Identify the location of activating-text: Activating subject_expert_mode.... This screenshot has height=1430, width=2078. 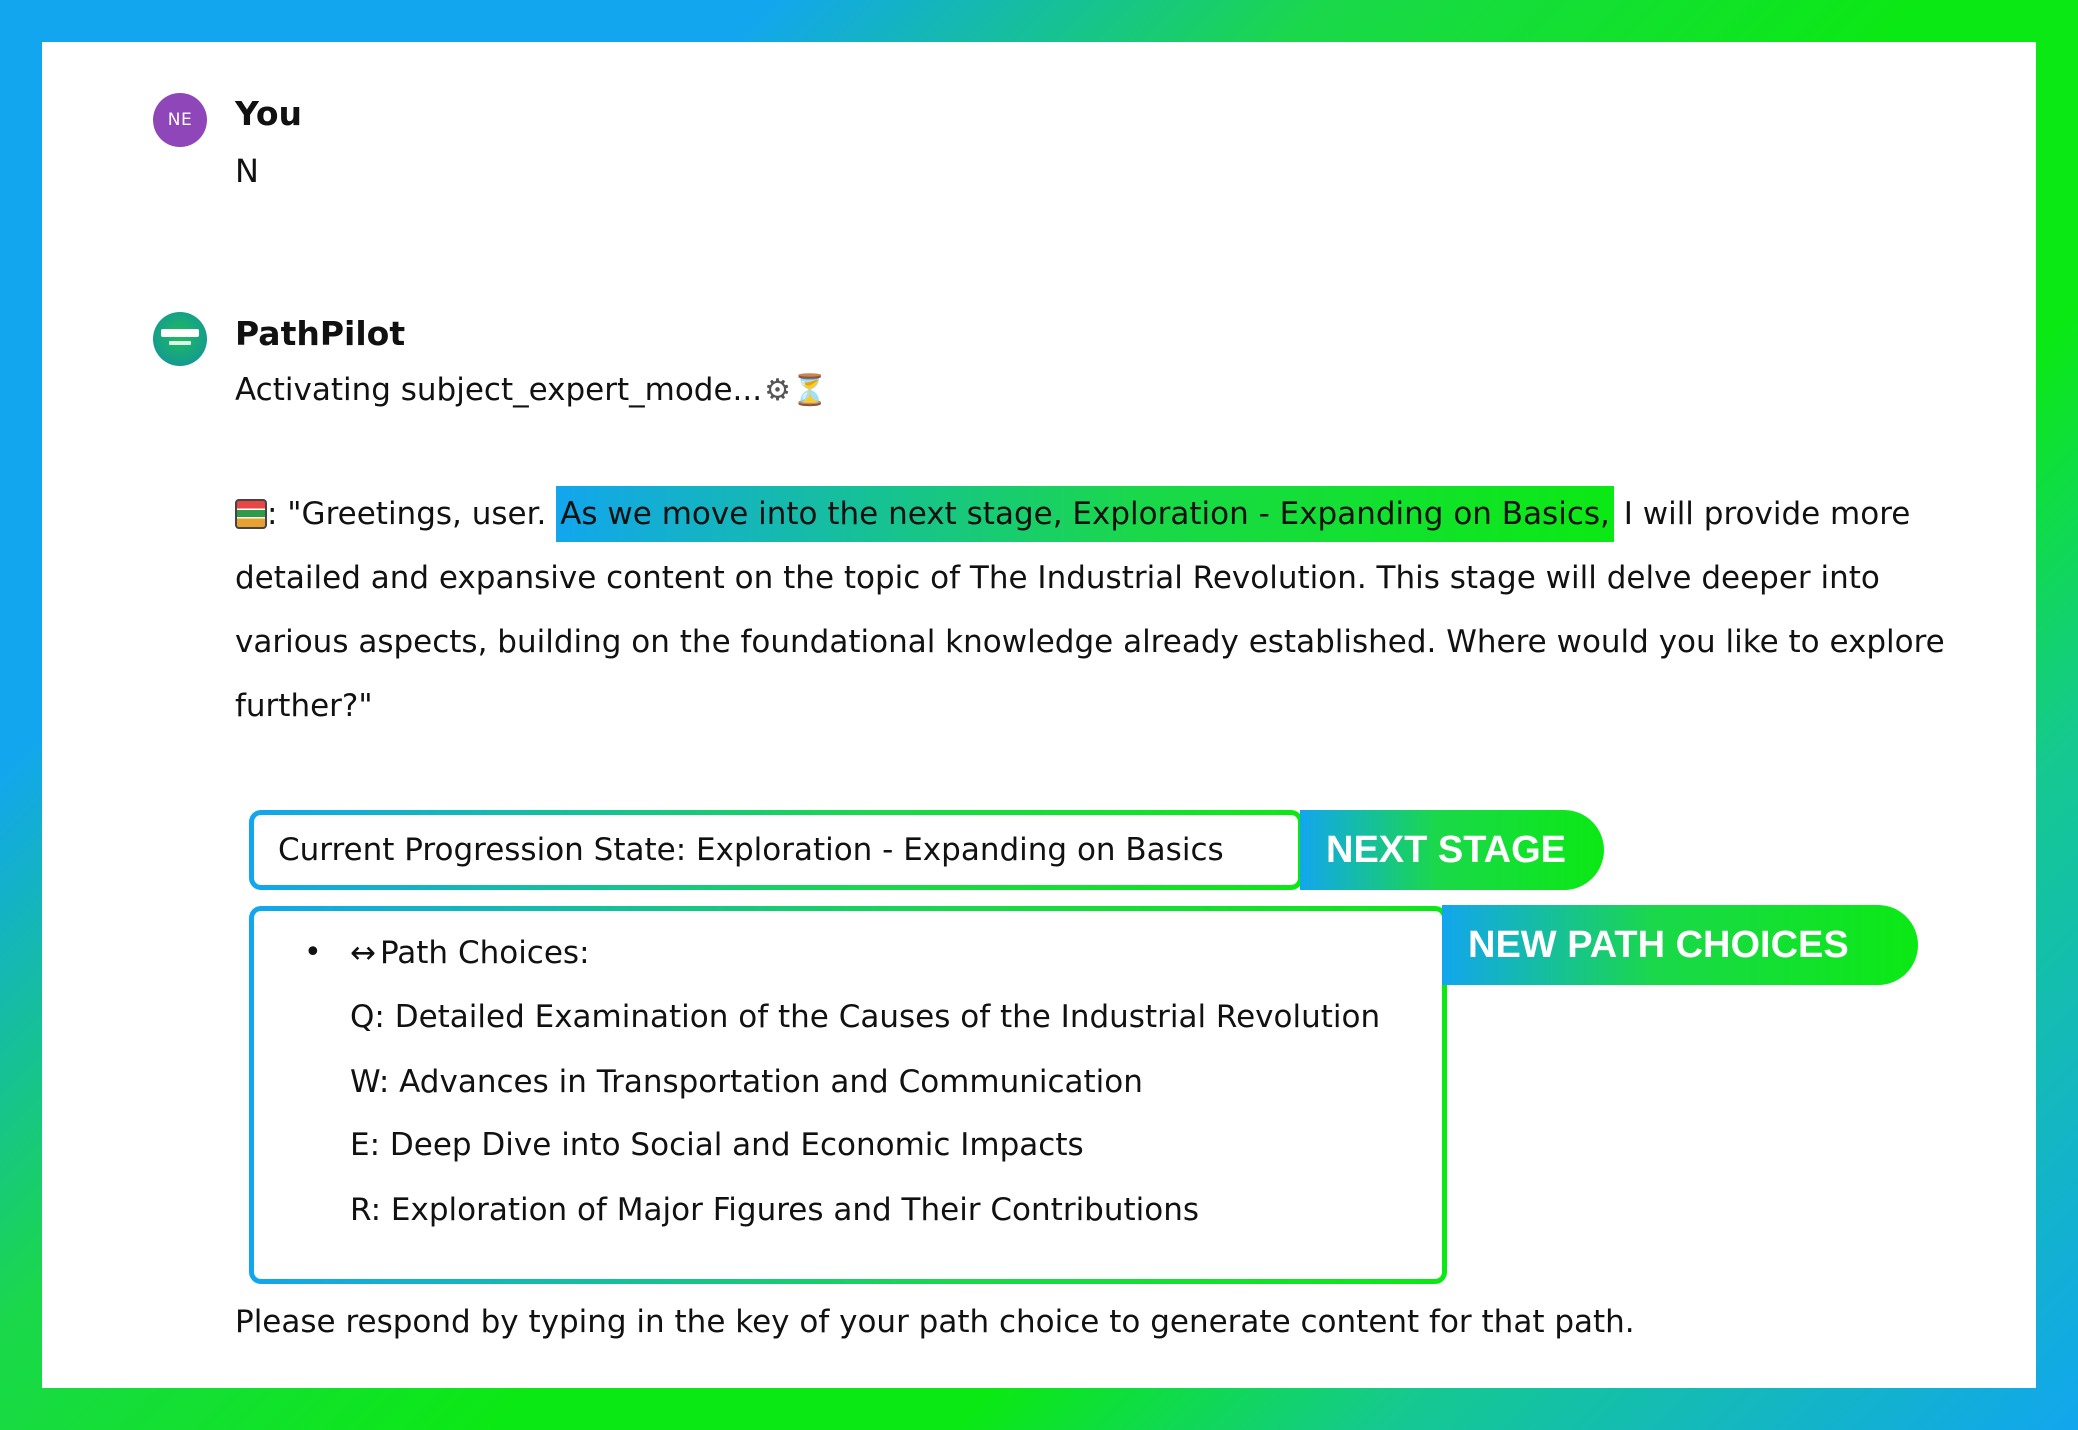
(499, 390).